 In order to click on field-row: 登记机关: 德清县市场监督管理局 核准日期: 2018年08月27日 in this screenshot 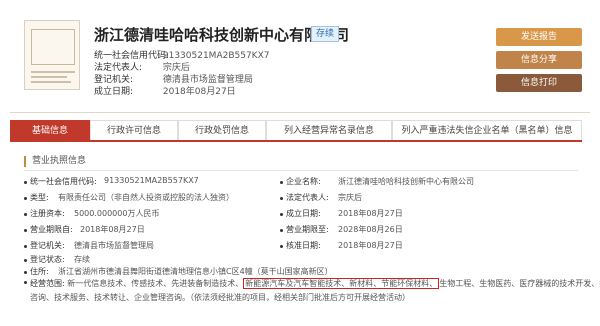, I will do `click(300, 247)`.